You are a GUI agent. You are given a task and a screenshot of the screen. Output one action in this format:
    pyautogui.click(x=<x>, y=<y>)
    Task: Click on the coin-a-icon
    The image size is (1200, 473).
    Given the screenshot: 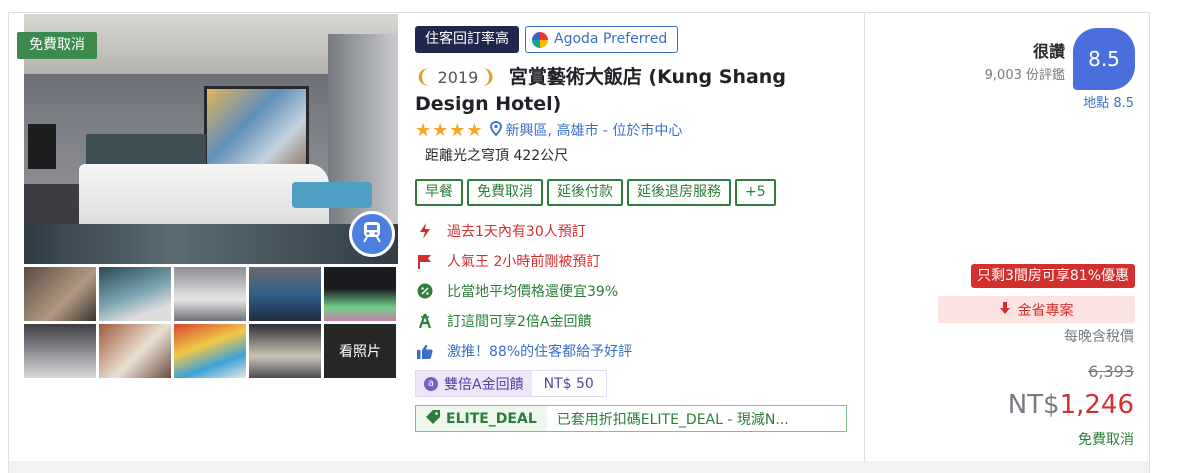 What is the action you would take?
    pyautogui.click(x=425, y=321)
    